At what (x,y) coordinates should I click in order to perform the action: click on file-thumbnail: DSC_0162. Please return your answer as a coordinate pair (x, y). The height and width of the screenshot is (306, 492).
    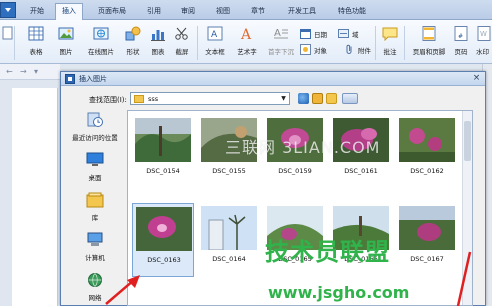
    Looking at the image, I should click on (427, 152).